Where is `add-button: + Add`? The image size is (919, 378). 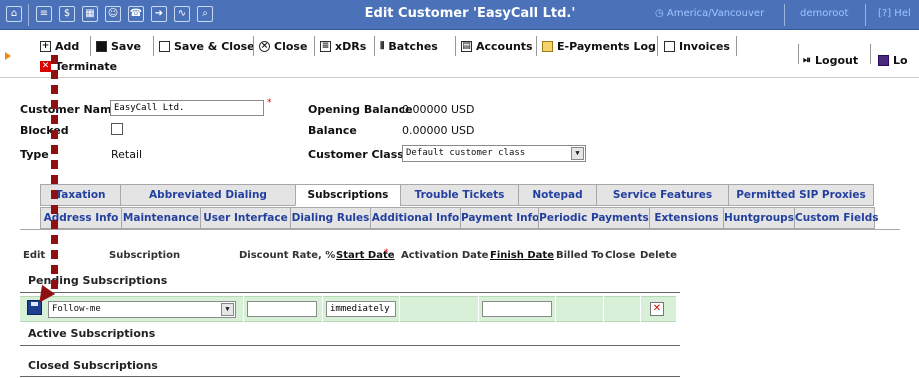
add-button: + Add is located at coordinates (59, 46).